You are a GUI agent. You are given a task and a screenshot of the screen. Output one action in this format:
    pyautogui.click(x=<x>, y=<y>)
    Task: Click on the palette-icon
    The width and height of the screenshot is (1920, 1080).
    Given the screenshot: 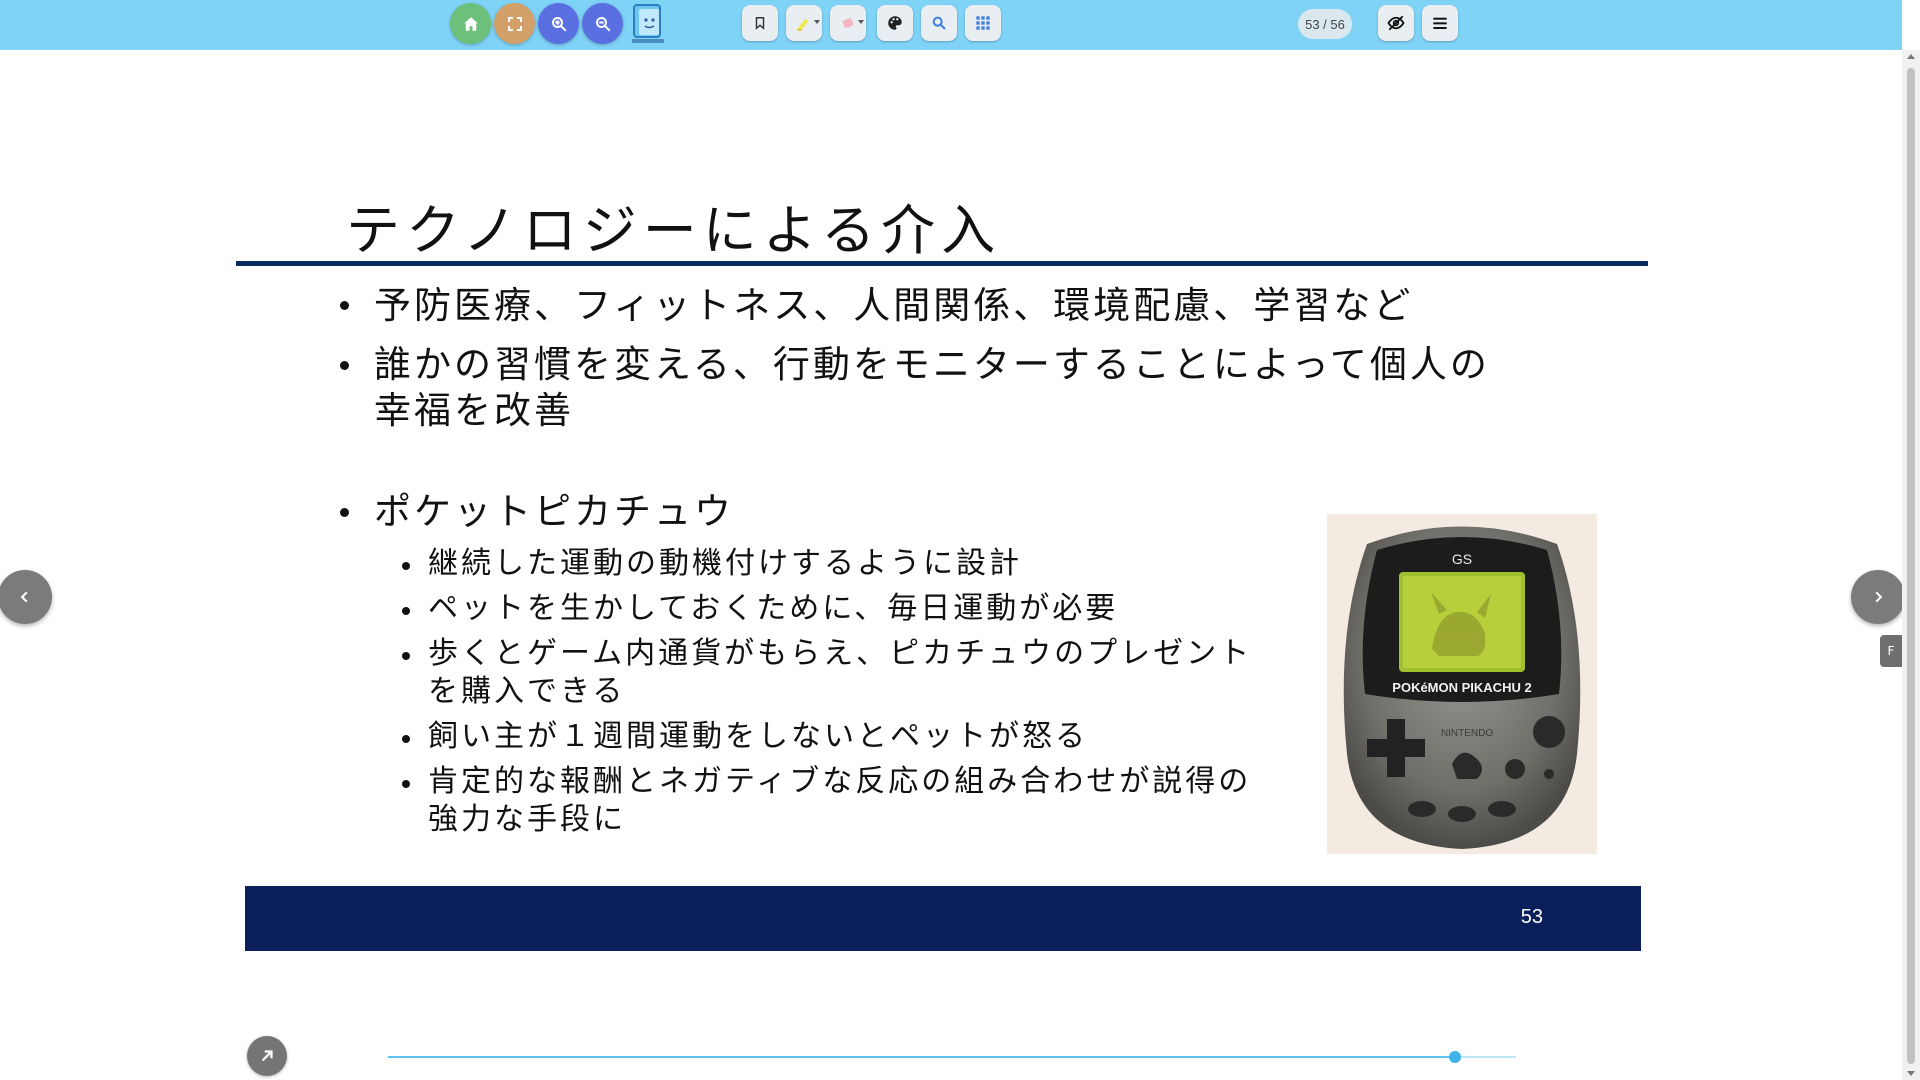 What is the action you would take?
    pyautogui.click(x=895, y=23)
    